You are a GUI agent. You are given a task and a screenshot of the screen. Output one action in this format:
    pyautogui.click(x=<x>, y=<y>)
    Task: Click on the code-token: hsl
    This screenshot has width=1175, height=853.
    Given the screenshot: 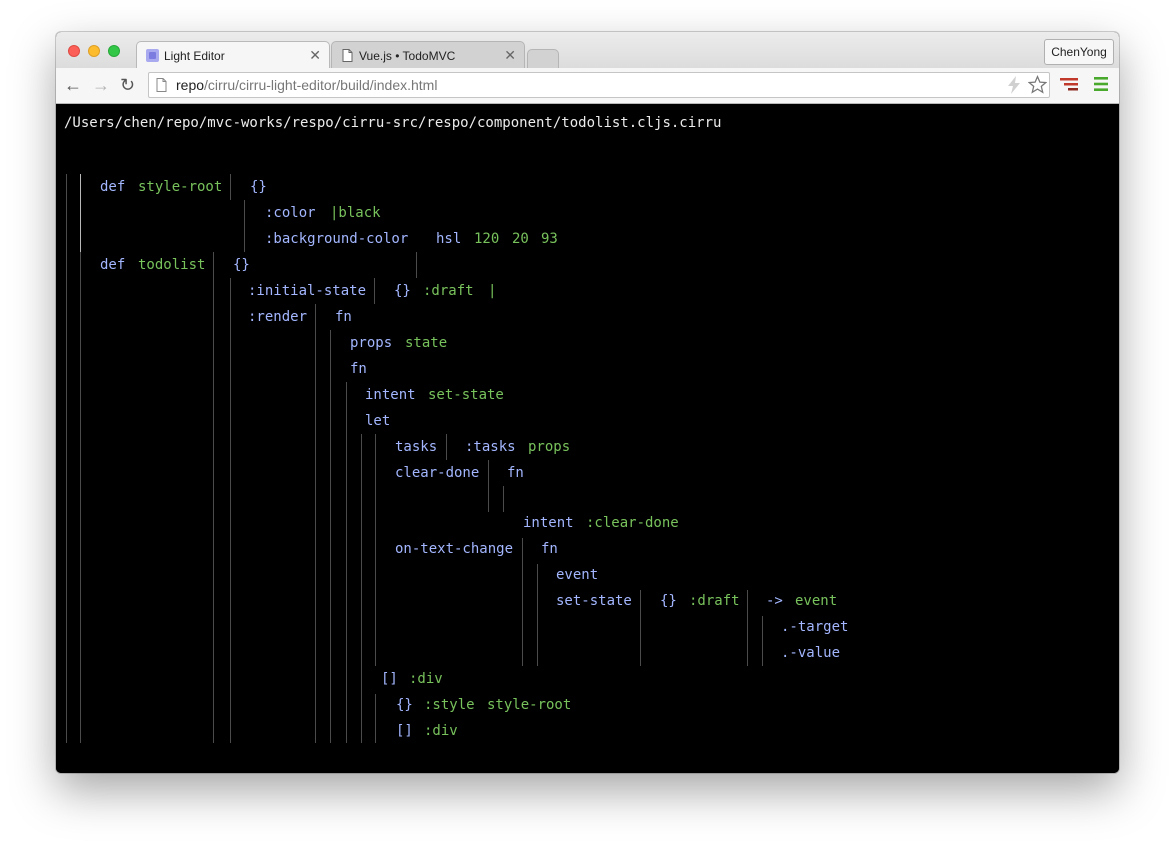 What is the action you would take?
    pyautogui.click(x=448, y=239)
    